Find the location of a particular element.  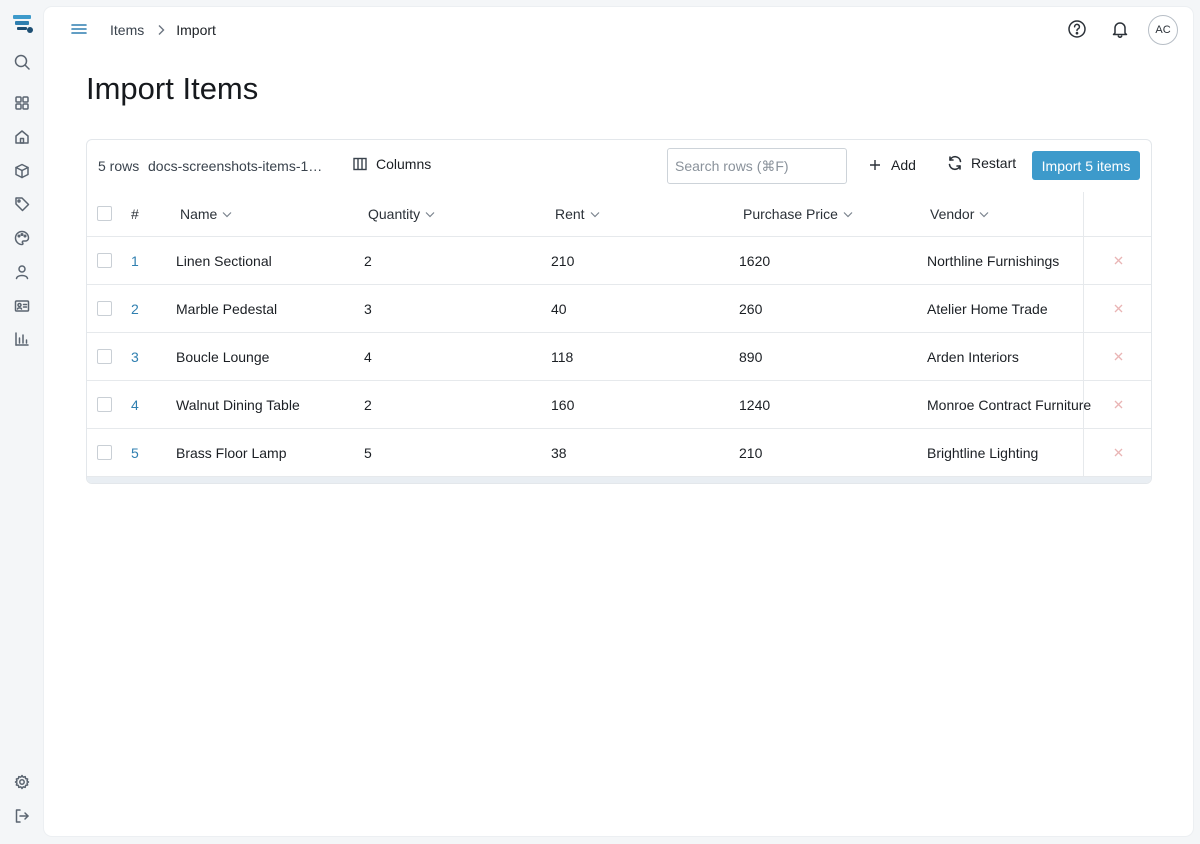

header-quantity-label: Quantity is located at coordinates (394, 214).